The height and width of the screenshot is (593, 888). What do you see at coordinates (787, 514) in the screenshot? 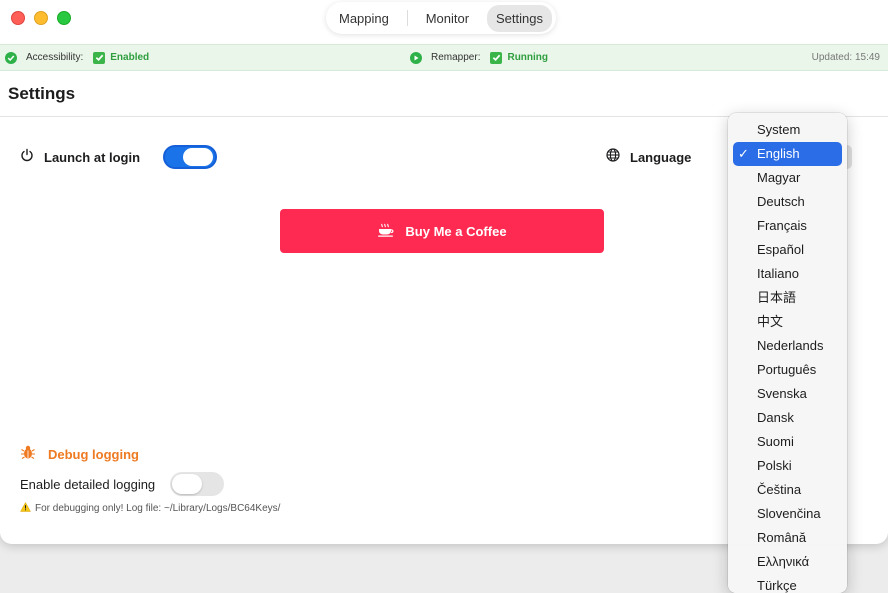
I see `language-option: Slovenčina` at bounding box center [787, 514].